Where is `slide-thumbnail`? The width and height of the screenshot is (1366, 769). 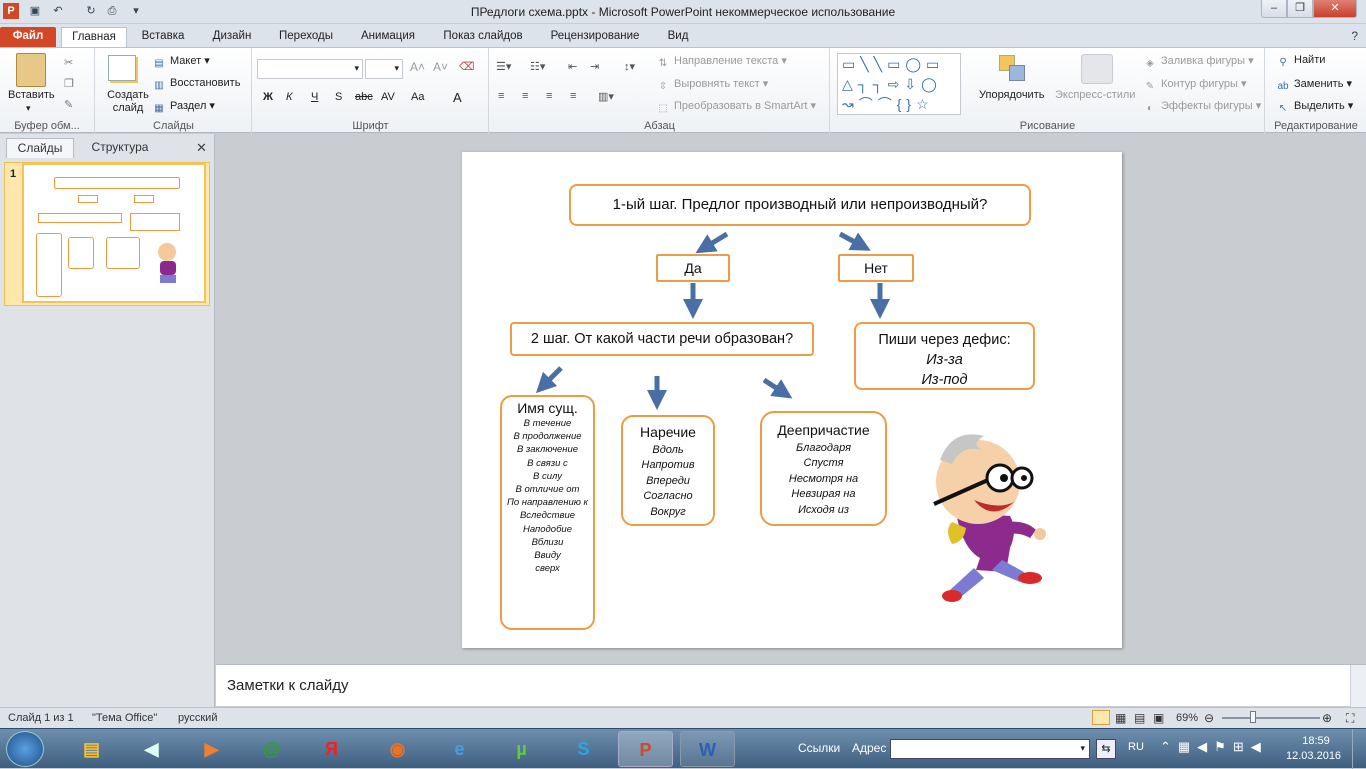 slide-thumbnail is located at coordinates (114, 233).